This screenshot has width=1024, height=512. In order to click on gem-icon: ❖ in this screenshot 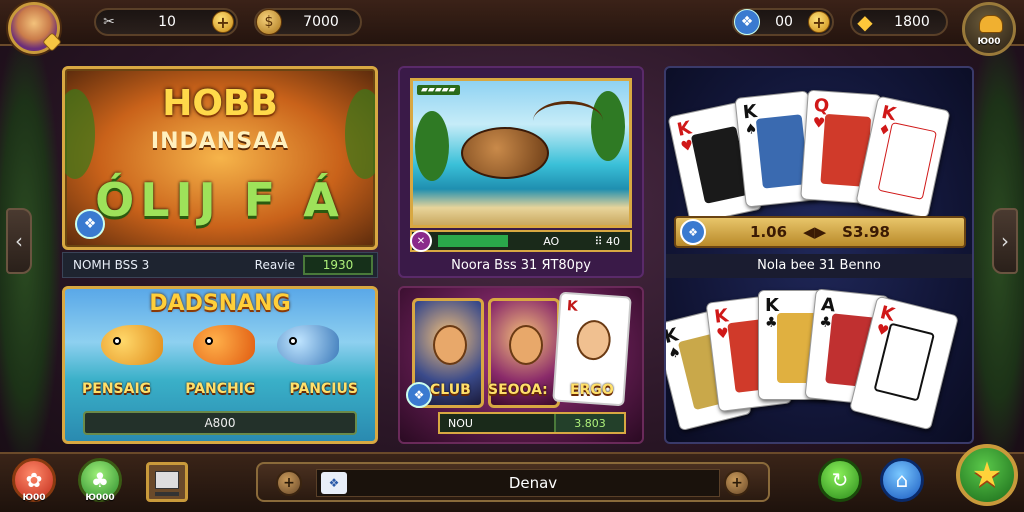, I will do `click(747, 22)`.